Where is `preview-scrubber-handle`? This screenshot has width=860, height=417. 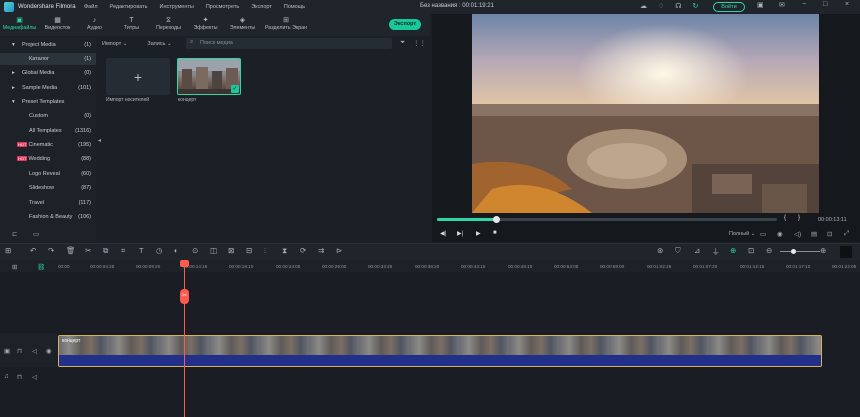
preview-scrubber-handle is located at coordinates (496, 219).